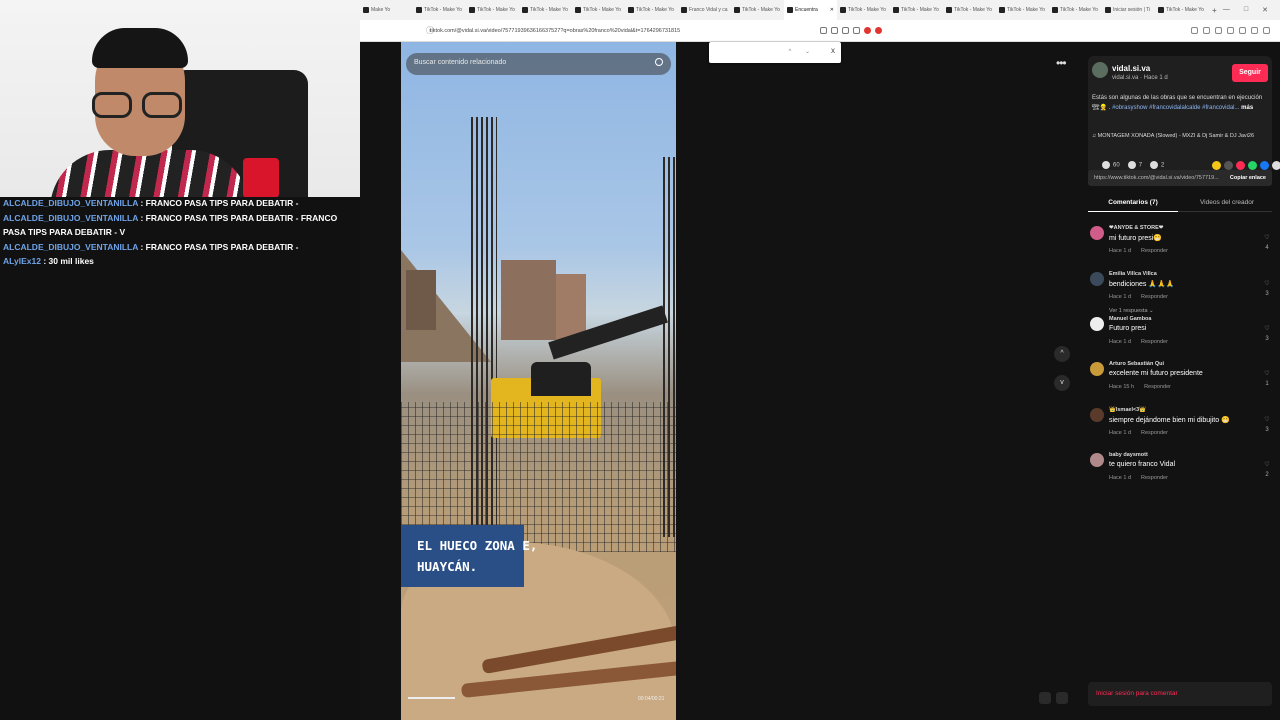  What do you see at coordinates (1240, 165) in the screenshot?
I see `tiktok-share-icon` at bounding box center [1240, 165].